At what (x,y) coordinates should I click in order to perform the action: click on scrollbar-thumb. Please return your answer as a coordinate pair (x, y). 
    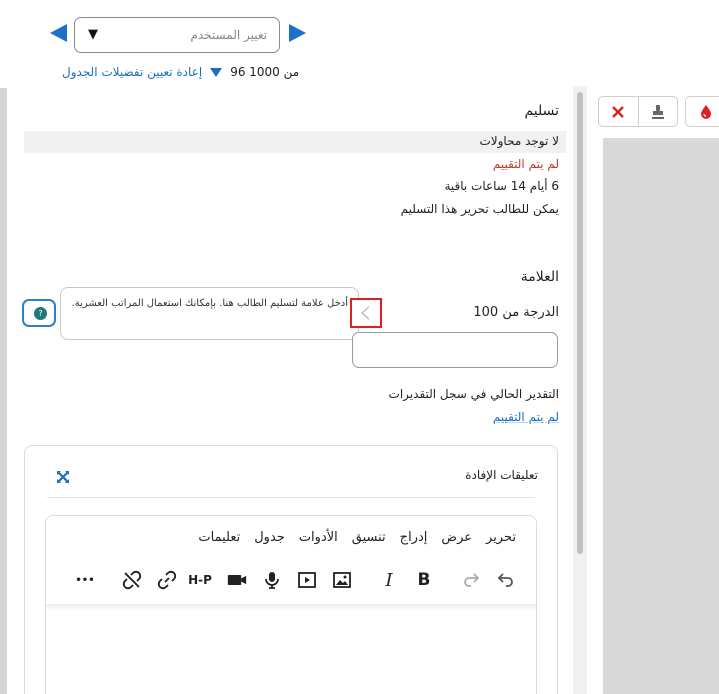
    Looking at the image, I should click on (580, 323).